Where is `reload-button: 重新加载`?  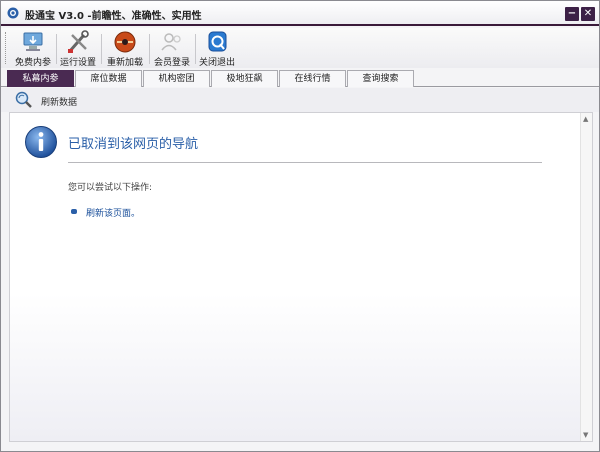
reload-button: 重新加载 is located at coordinates (125, 49).